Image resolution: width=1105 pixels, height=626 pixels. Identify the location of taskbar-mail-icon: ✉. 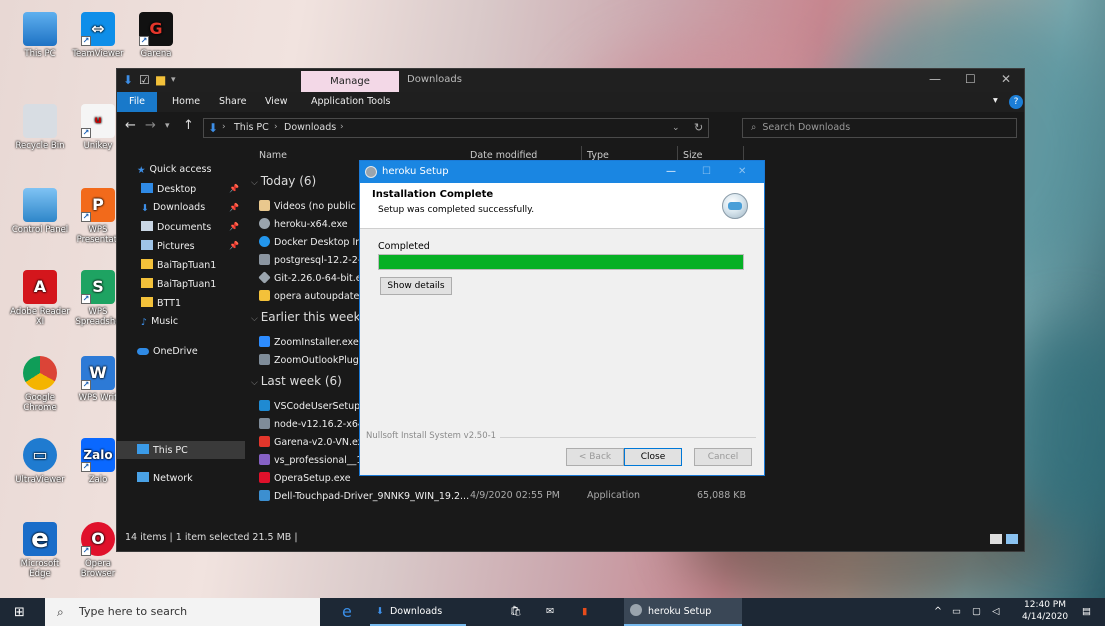
(550, 612).